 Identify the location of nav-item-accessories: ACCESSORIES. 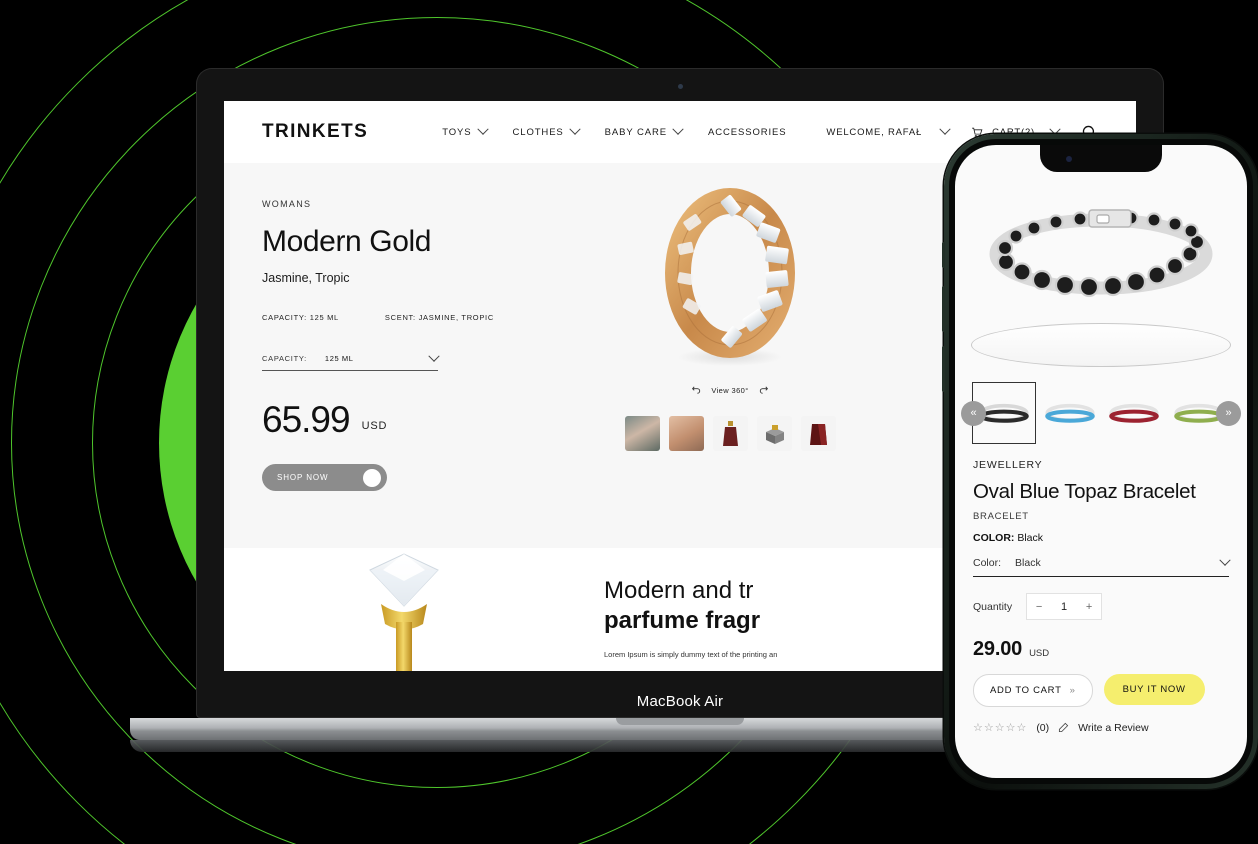
(747, 132).